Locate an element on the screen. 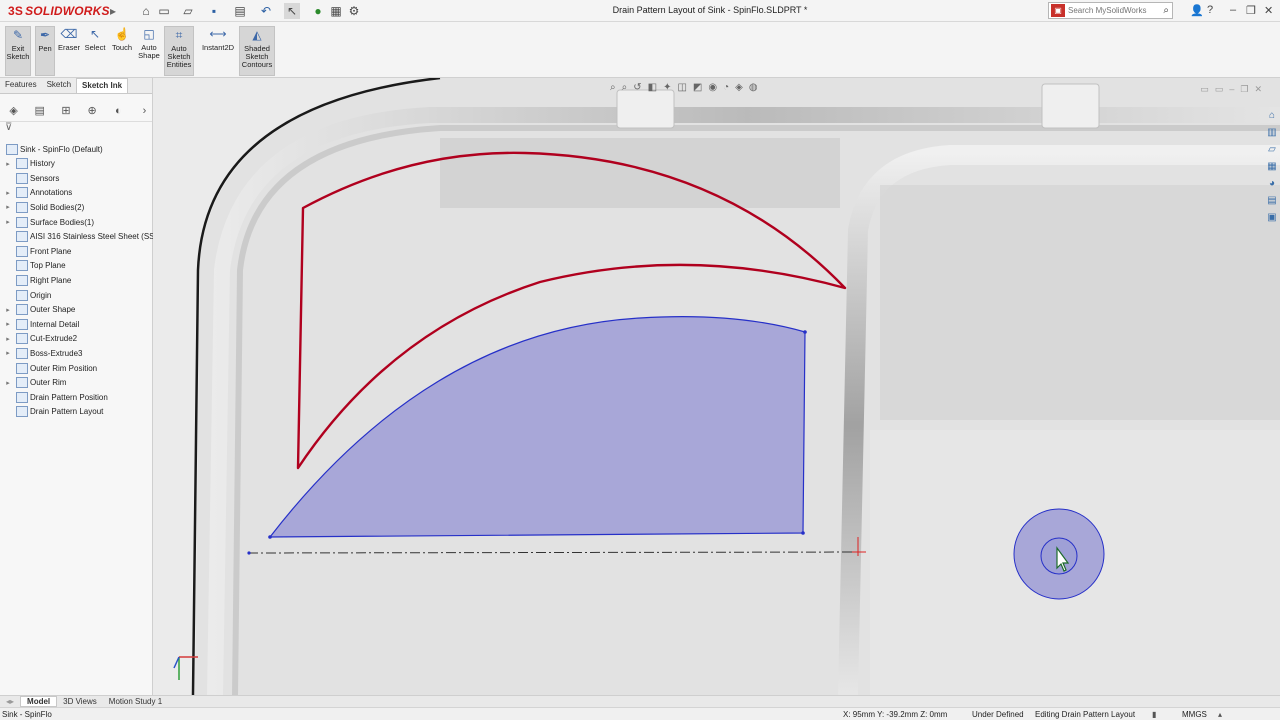 This screenshot has width=1280, height=720. viewport-tile-icon: ▭ is located at coordinates (1207, 89).